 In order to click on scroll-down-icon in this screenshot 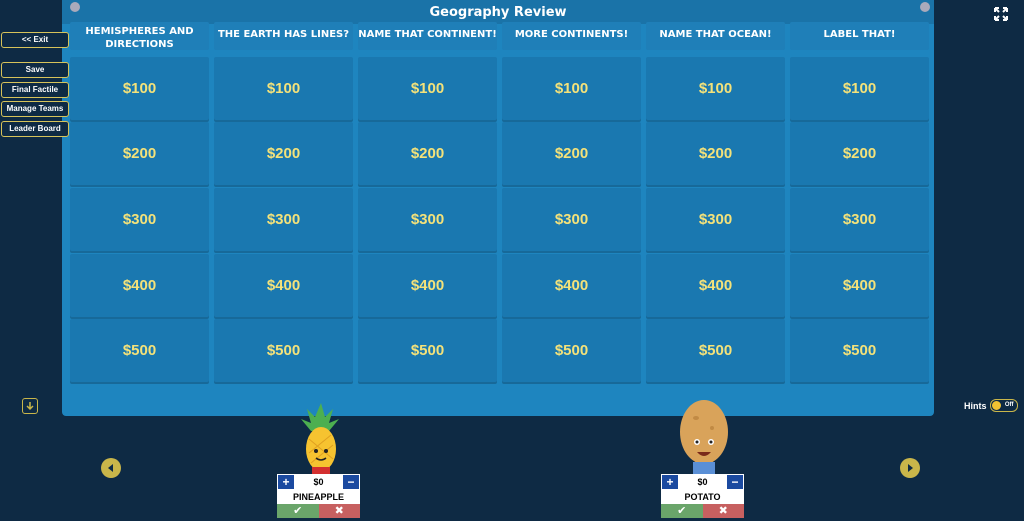, I will do `click(30, 406)`.